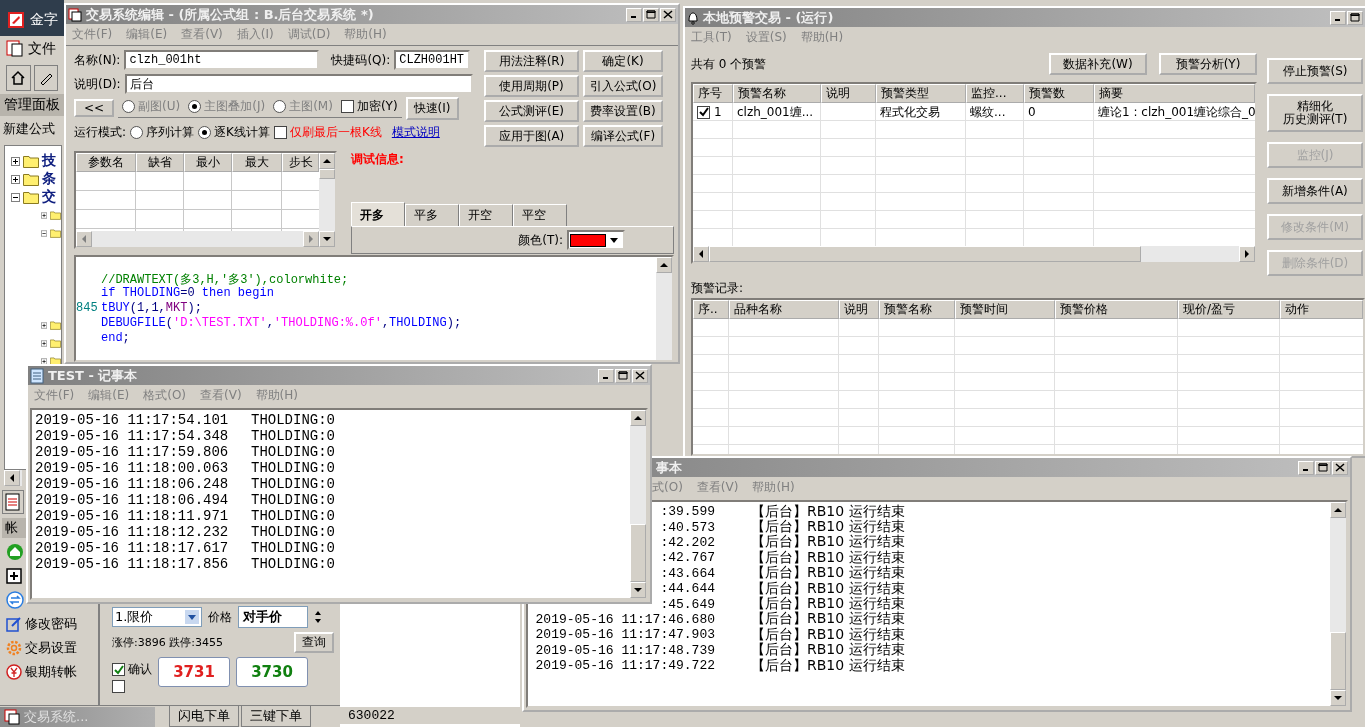 Image resolution: width=1365 pixels, height=727 pixels. Describe the element at coordinates (623, 111) in the screenshot. I see `editor-button: 费率设置(B)` at that location.